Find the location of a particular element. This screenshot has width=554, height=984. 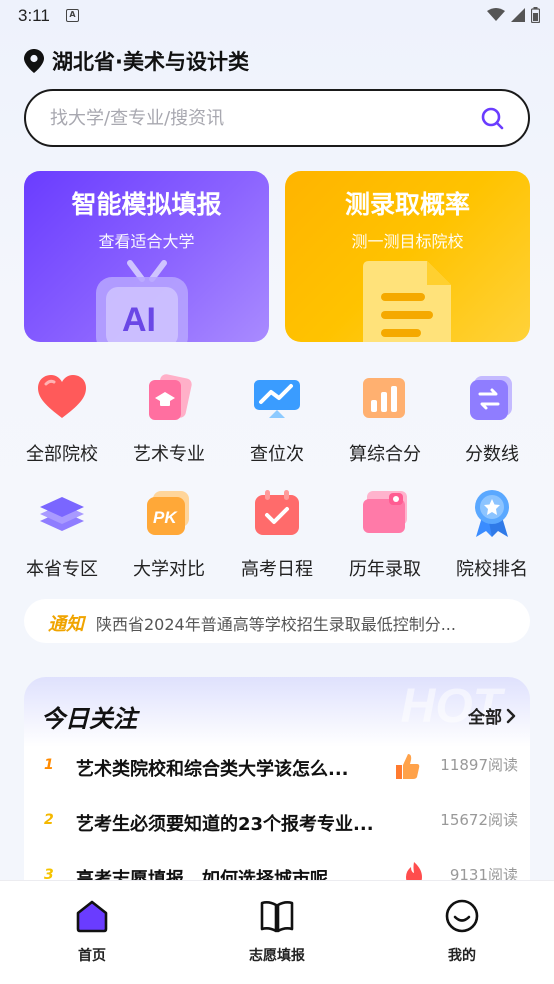

rank-number: 2 is located at coordinates (49, 820).